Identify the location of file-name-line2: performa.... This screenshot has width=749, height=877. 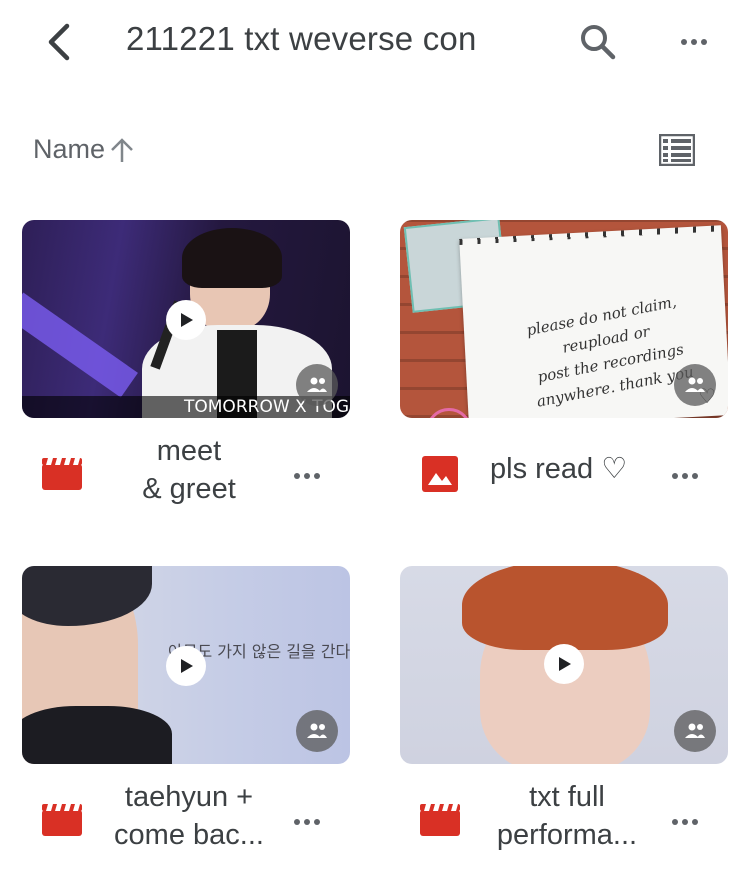
(567, 835).